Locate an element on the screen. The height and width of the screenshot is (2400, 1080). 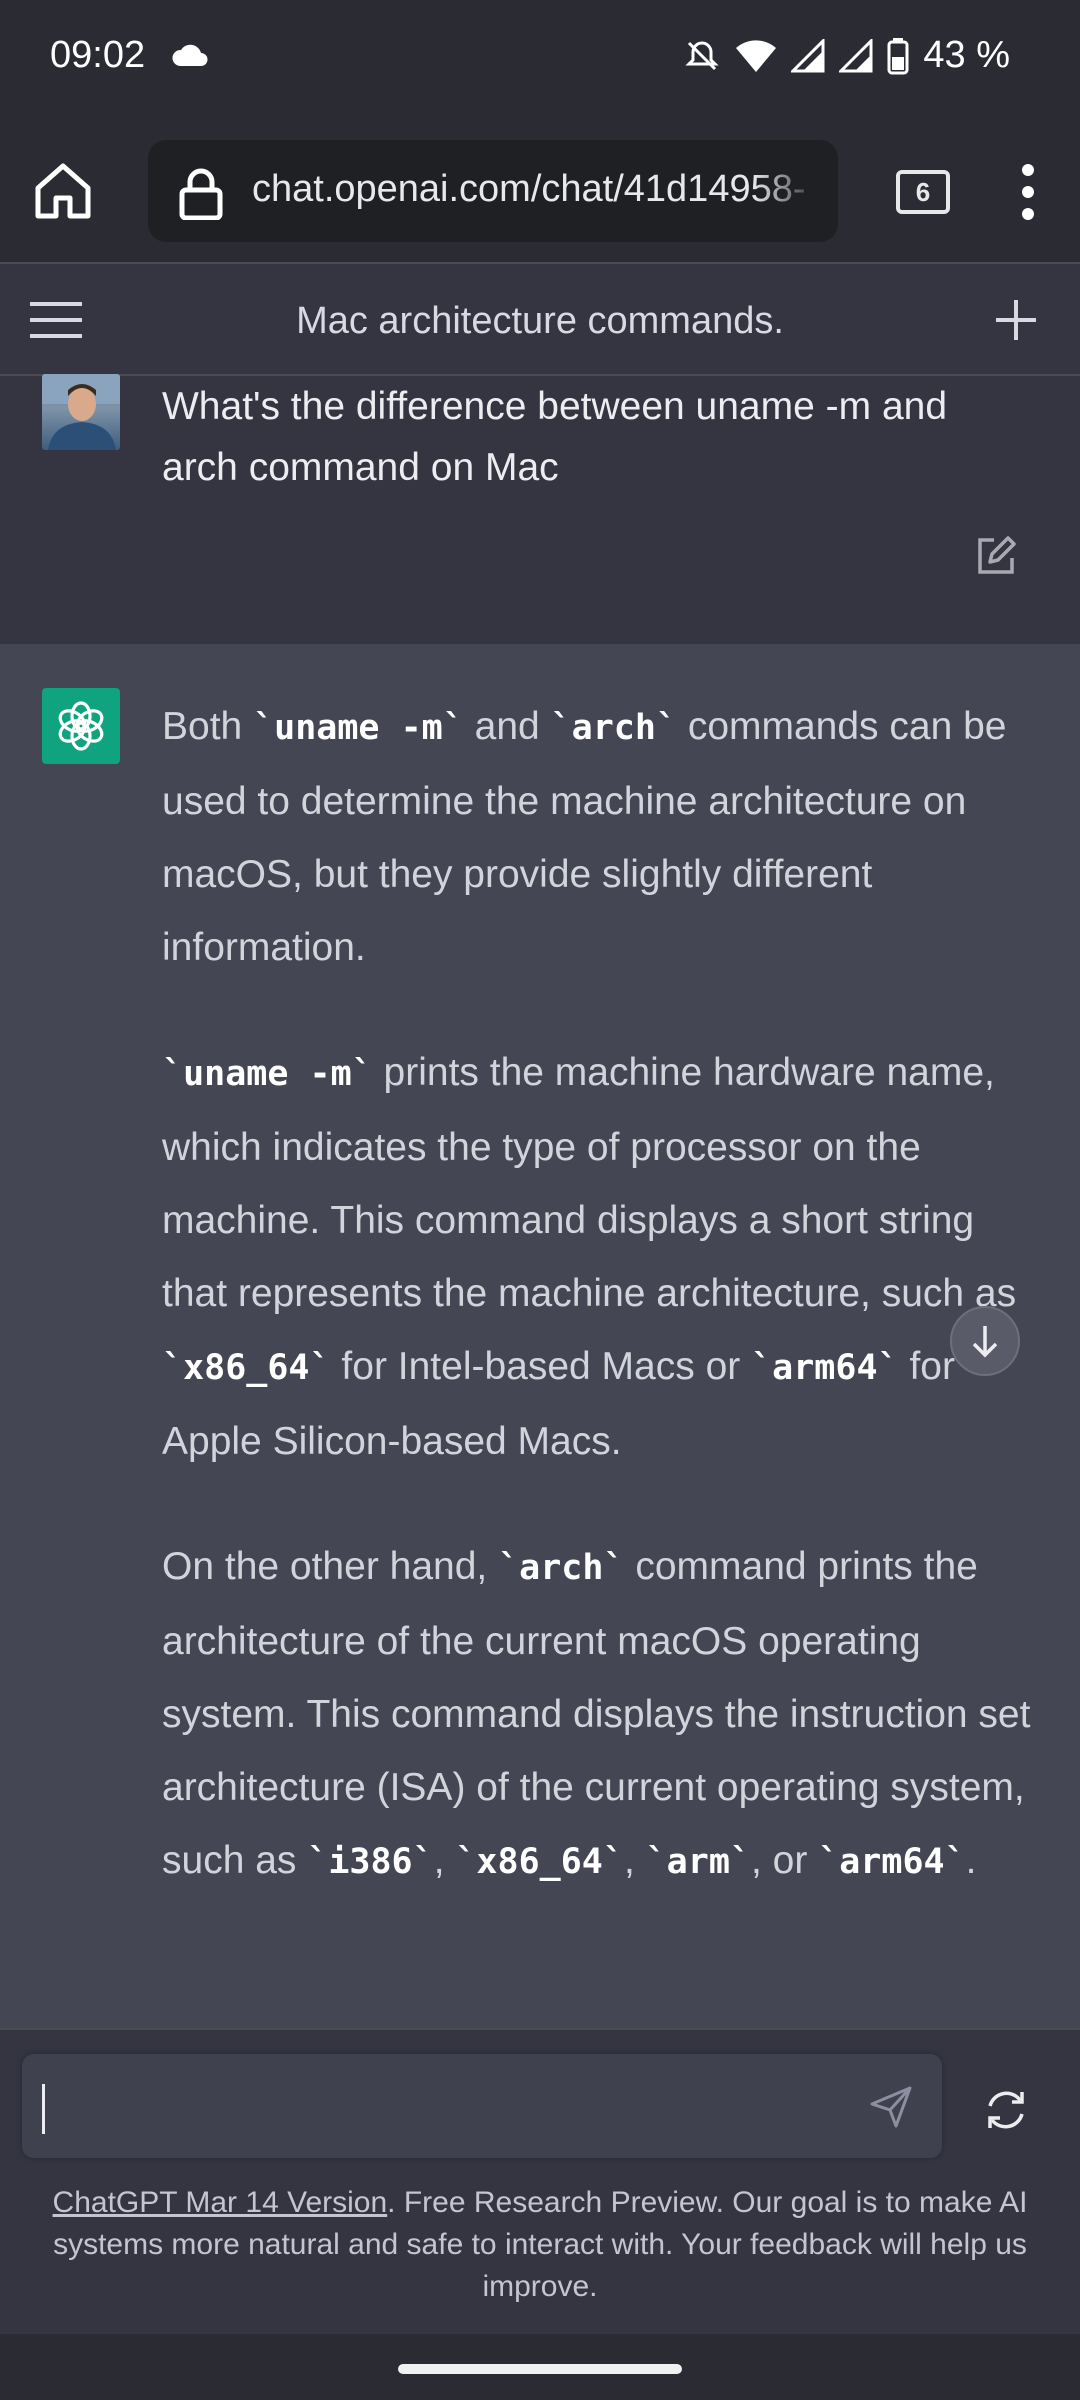
lock-icon is located at coordinates (201, 194).